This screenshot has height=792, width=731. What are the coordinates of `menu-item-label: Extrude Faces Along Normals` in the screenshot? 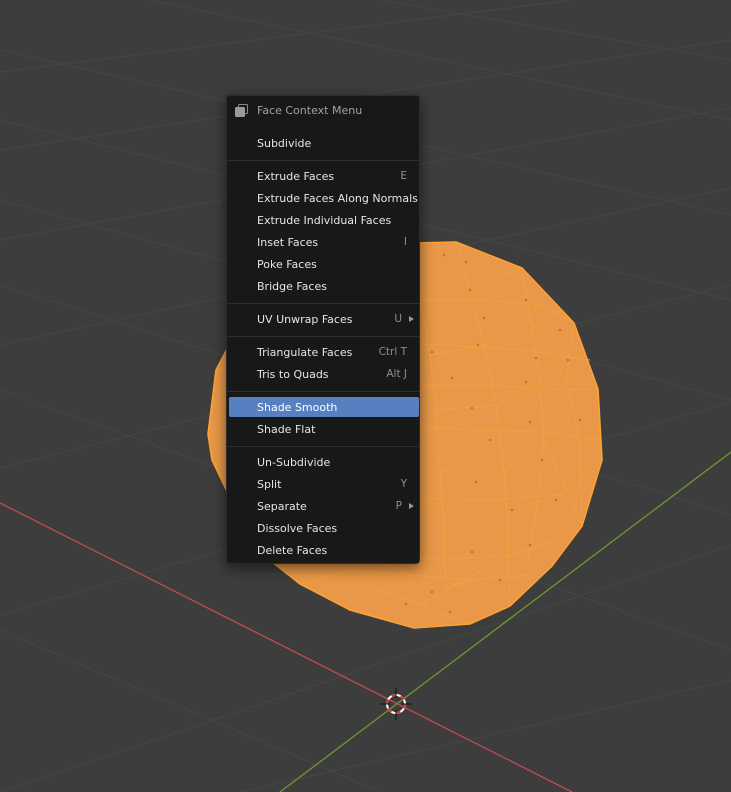 It's located at (337, 198).